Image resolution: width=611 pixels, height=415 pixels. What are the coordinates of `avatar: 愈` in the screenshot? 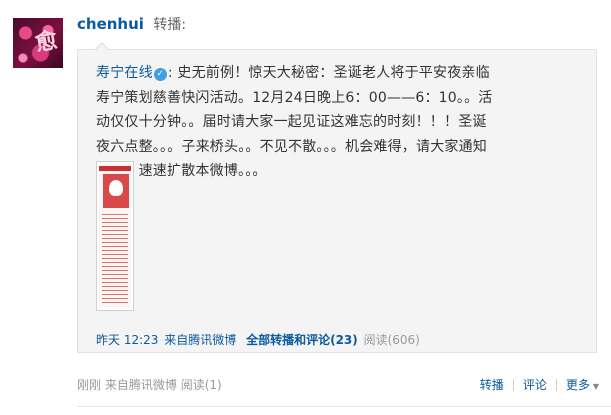 It's located at (38, 43).